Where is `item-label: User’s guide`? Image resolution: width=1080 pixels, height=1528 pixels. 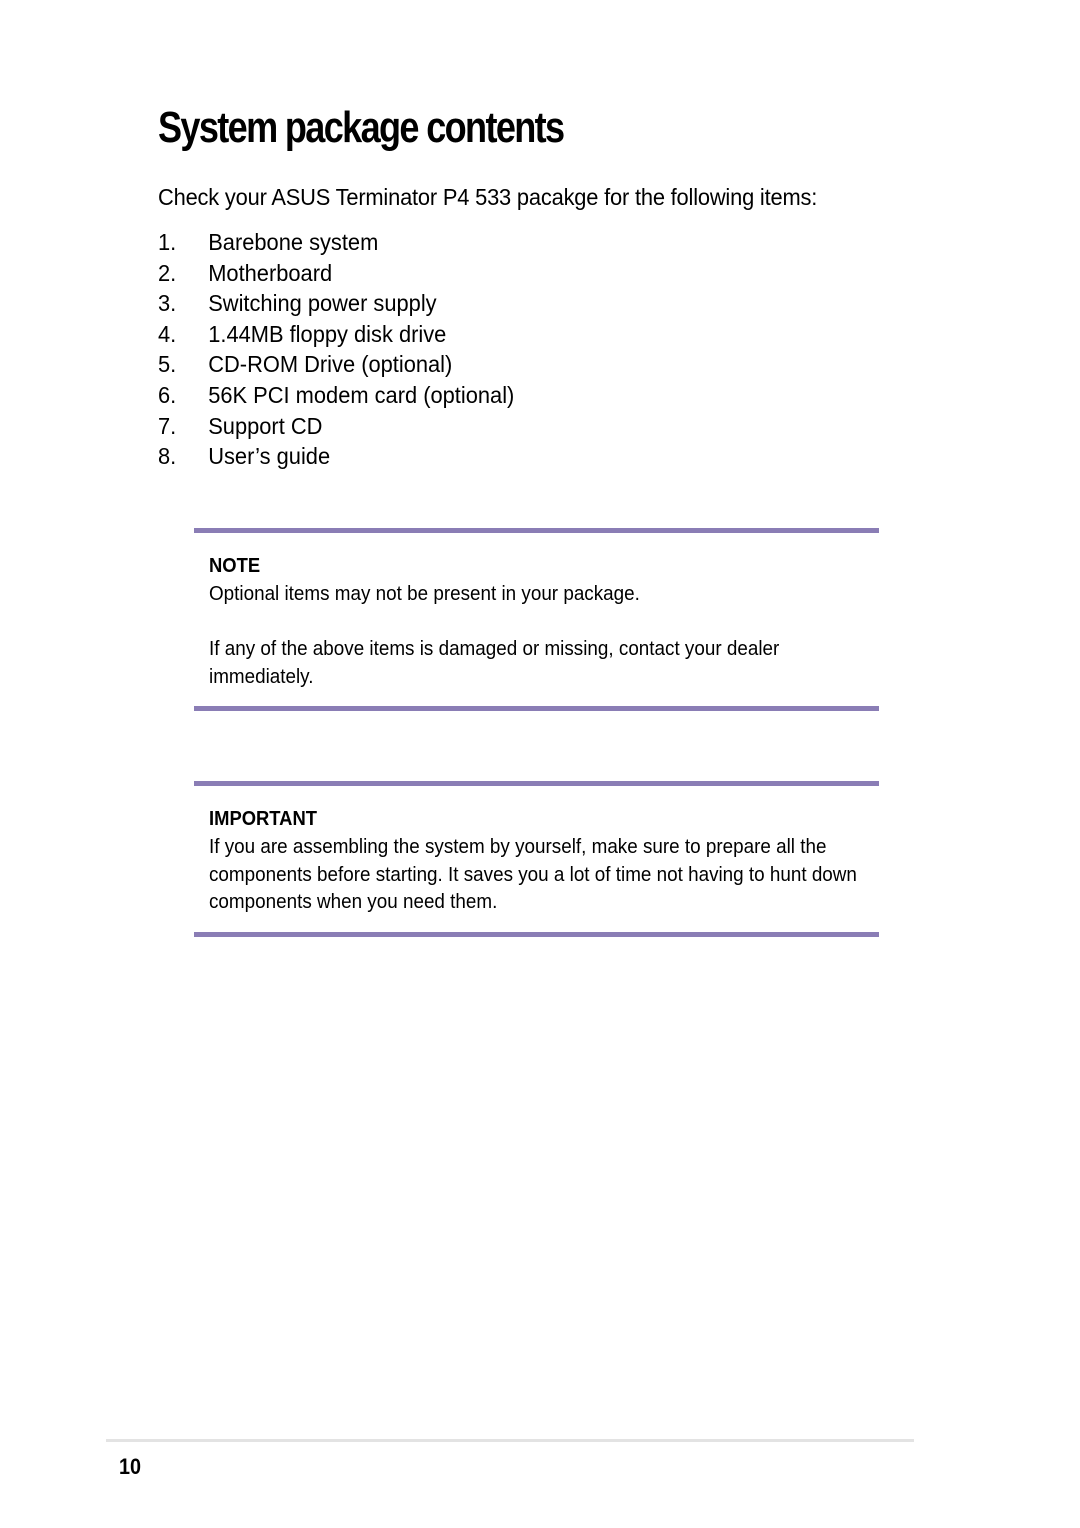 item-label: User’s guide is located at coordinates (269, 456).